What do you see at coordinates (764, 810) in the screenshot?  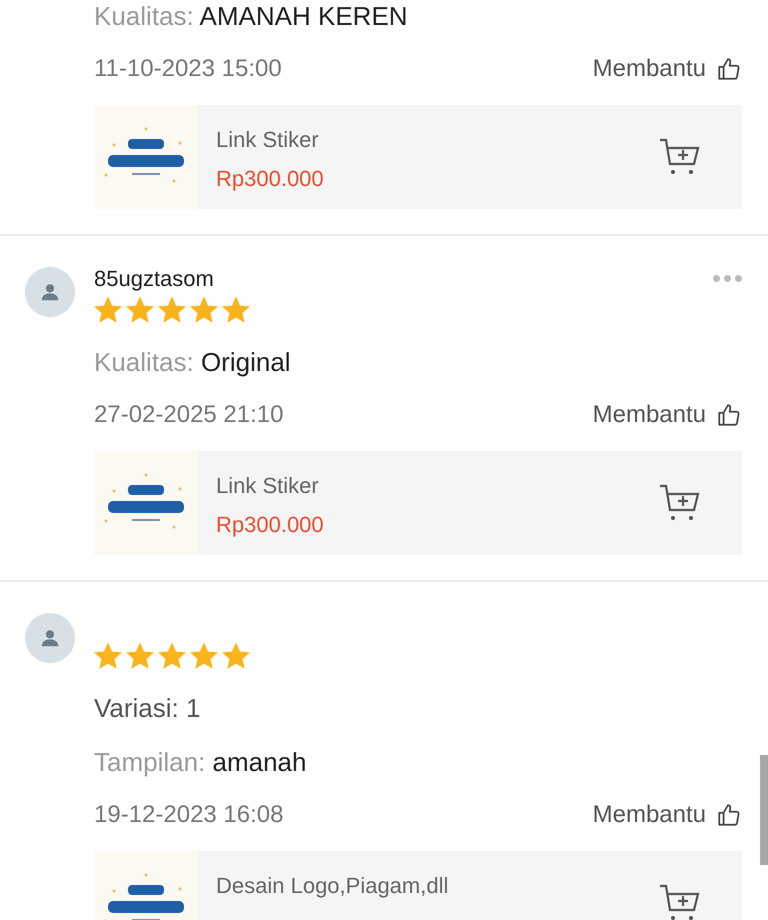 I see `scrollbar` at bounding box center [764, 810].